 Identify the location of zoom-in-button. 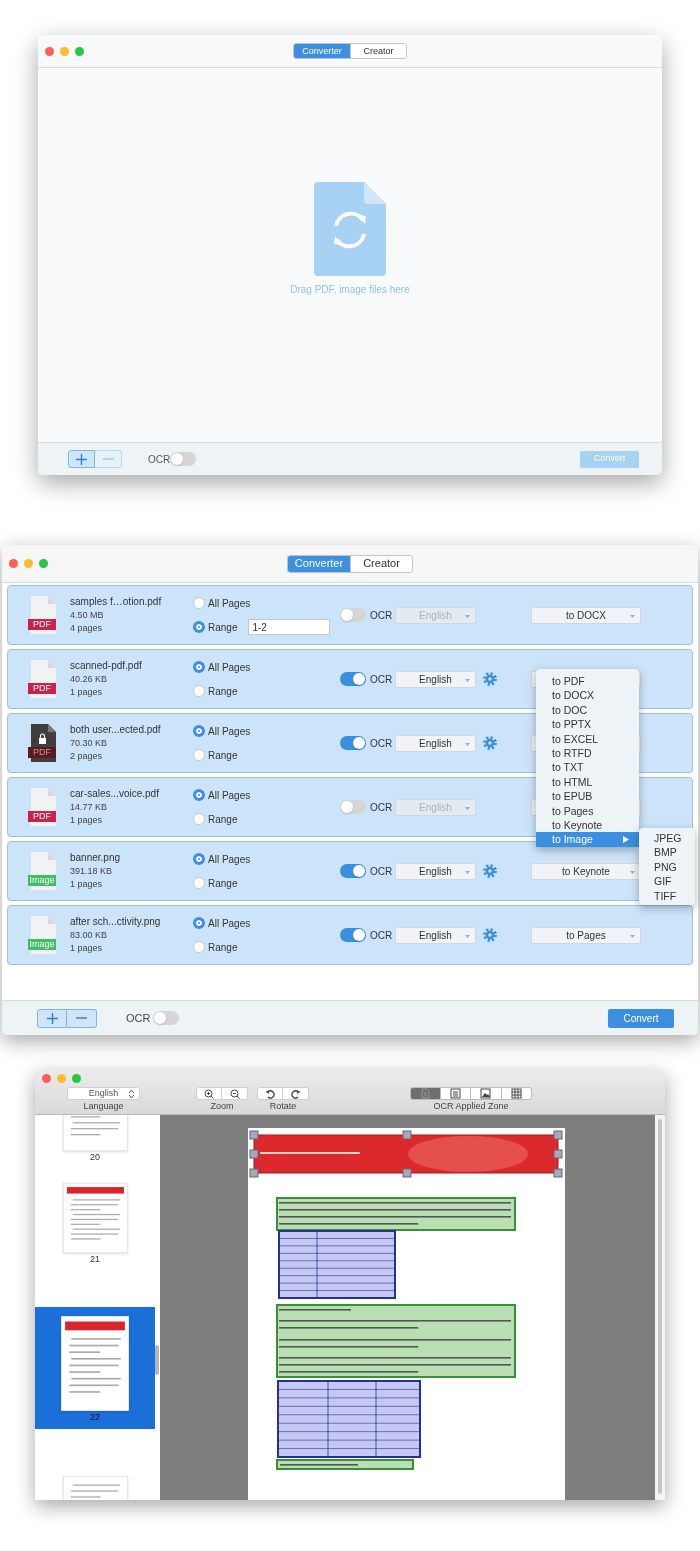
(209, 1093).